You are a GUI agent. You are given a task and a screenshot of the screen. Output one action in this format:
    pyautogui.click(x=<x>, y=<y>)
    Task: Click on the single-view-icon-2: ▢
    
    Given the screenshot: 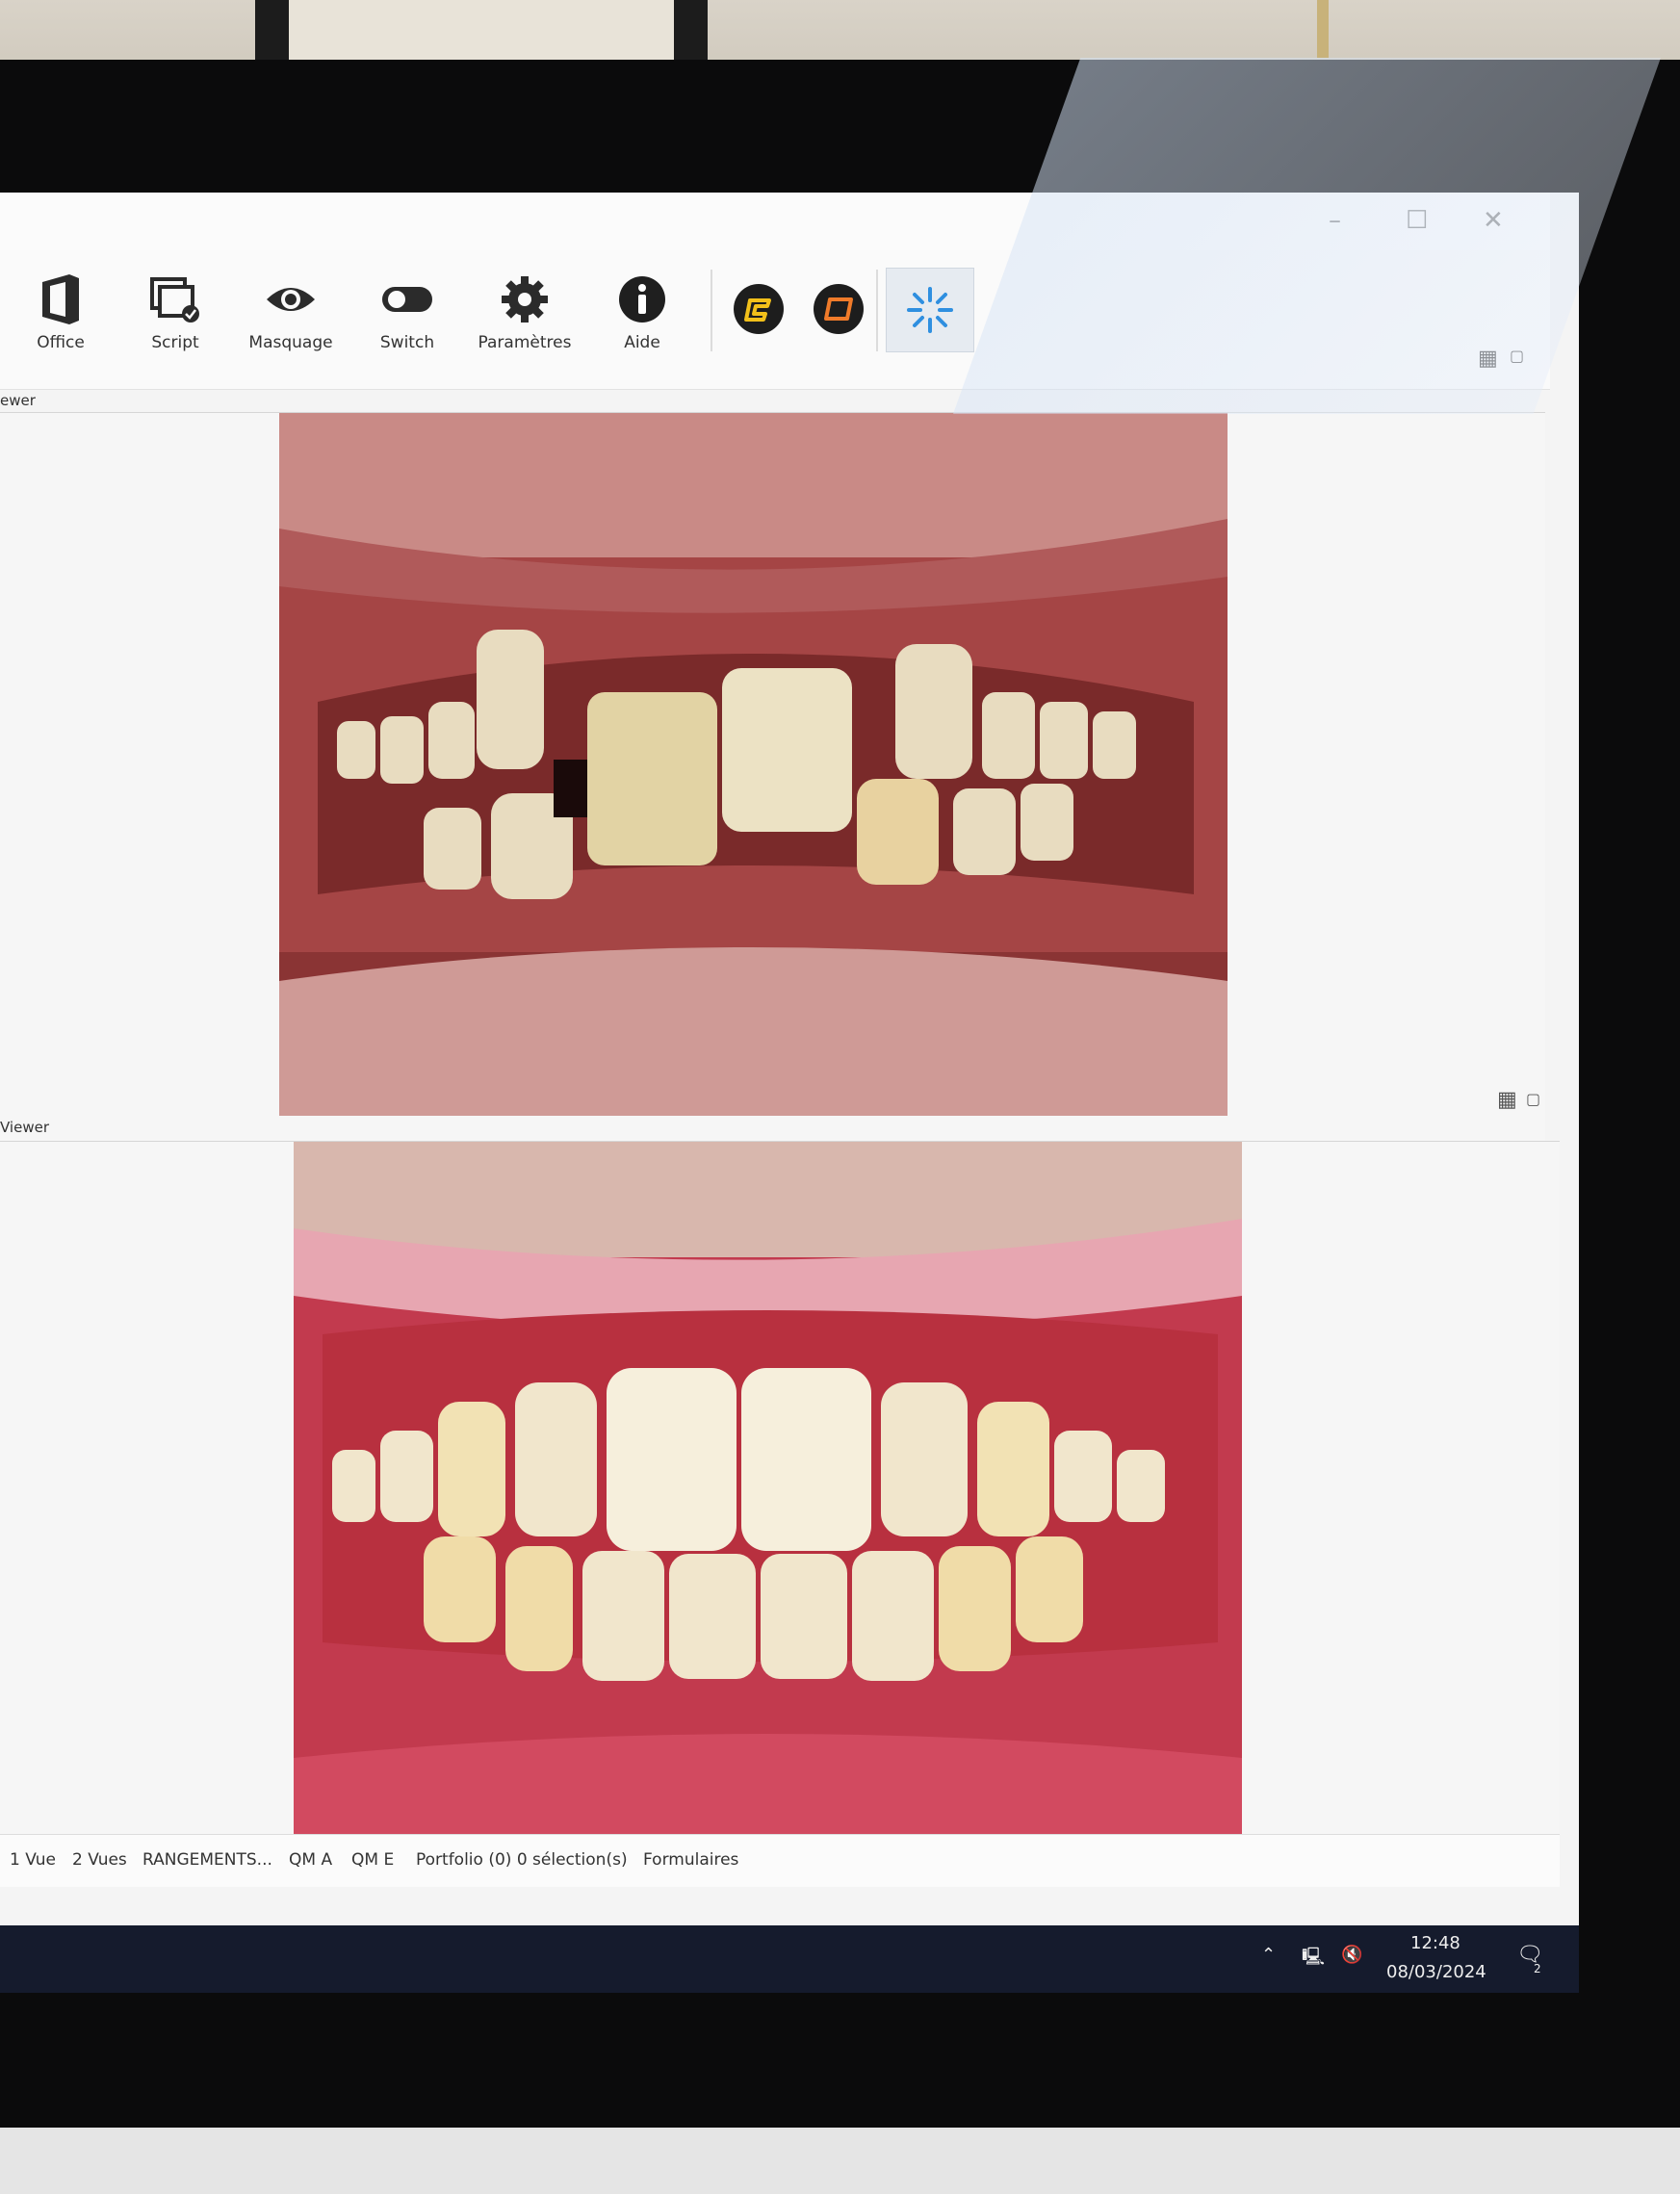 What is the action you would take?
    pyautogui.click(x=1533, y=1099)
    